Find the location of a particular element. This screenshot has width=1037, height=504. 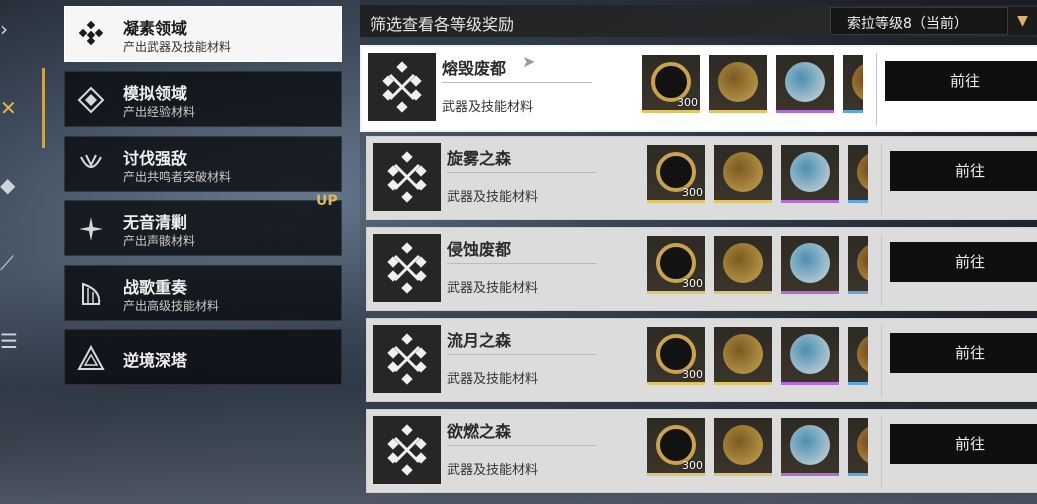

domain-row: 流月之森武器及技能材料 300 前往 is located at coordinates (701, 360).